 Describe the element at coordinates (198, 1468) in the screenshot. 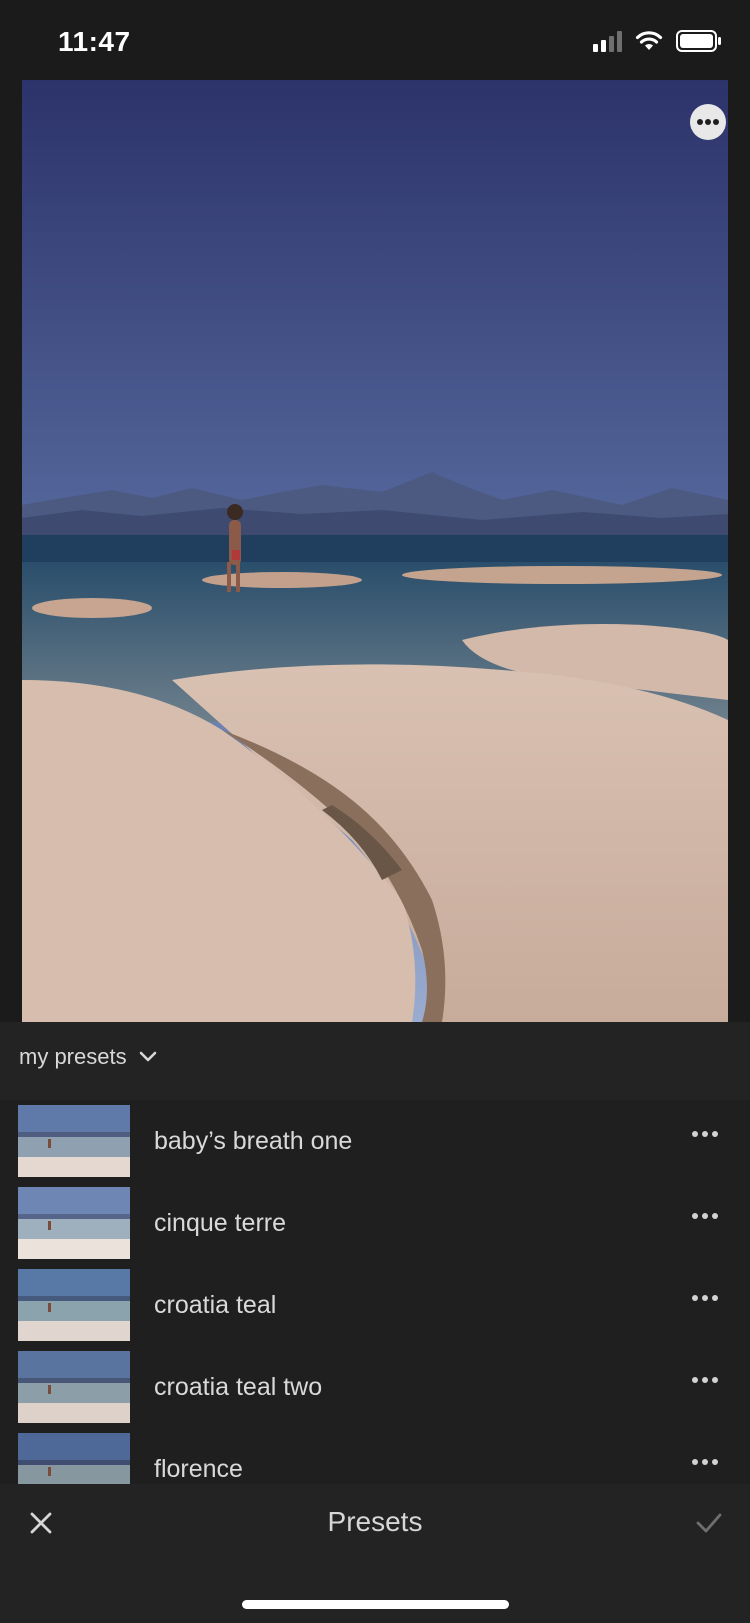

I see `preset-name: florence` at that location.